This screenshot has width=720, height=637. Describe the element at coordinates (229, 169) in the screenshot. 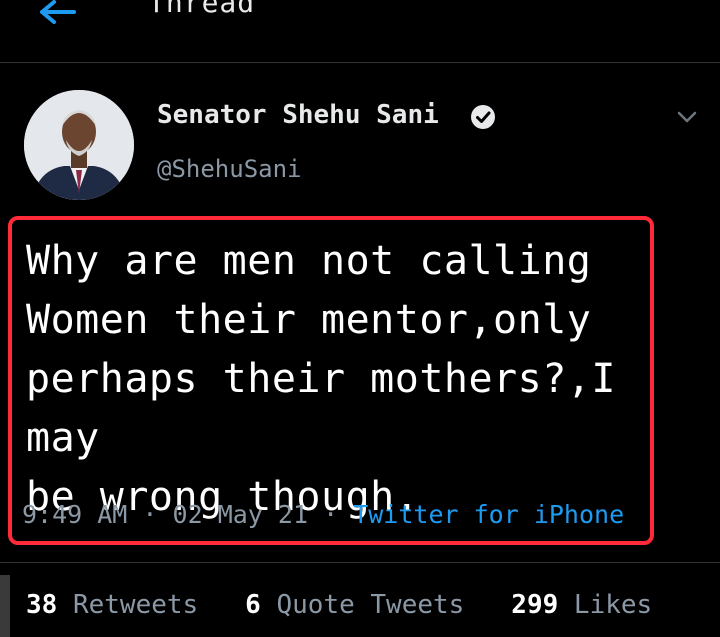

I see `handle: @ShehuSani` at that location.